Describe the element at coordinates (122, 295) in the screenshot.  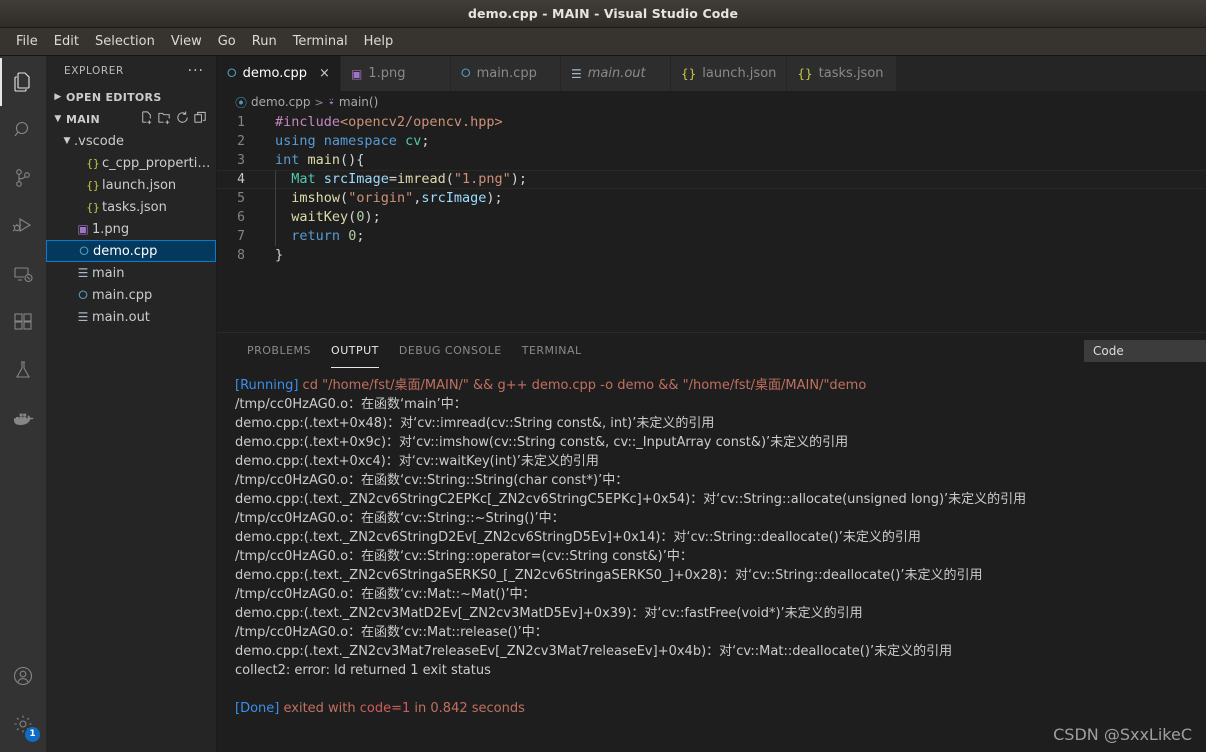
I see `tree-item-label: main.cpp` at that location.